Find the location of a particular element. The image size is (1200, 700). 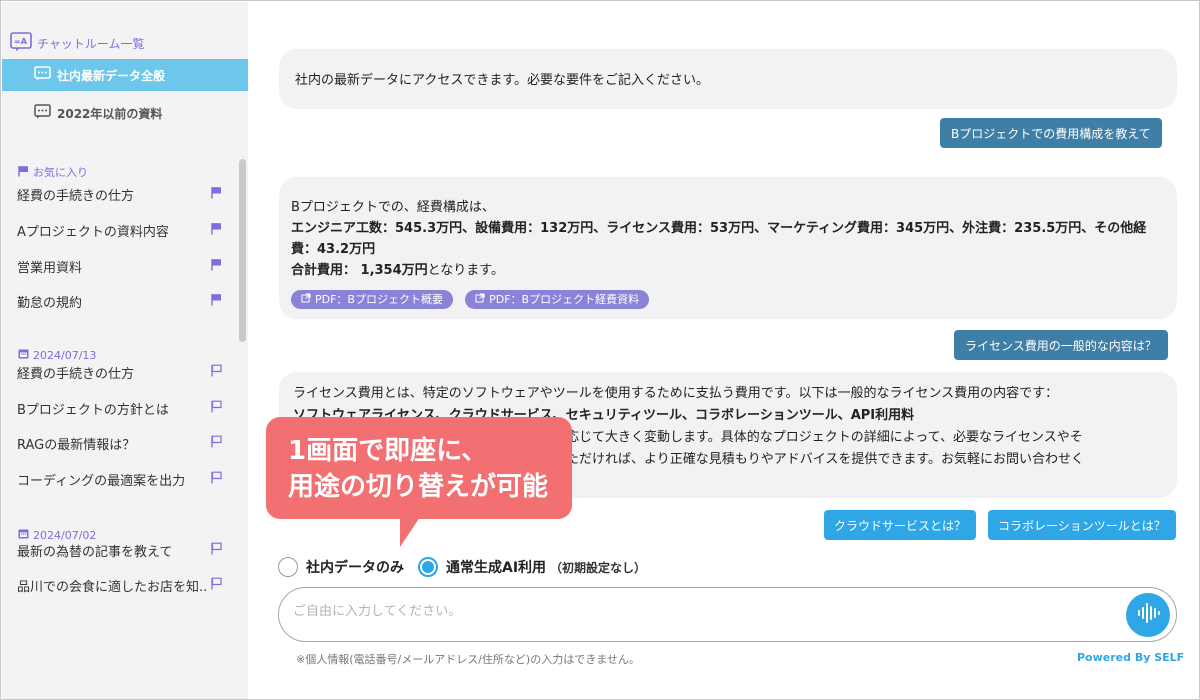

radio-generative-ai is located at coordinates (428, 567).